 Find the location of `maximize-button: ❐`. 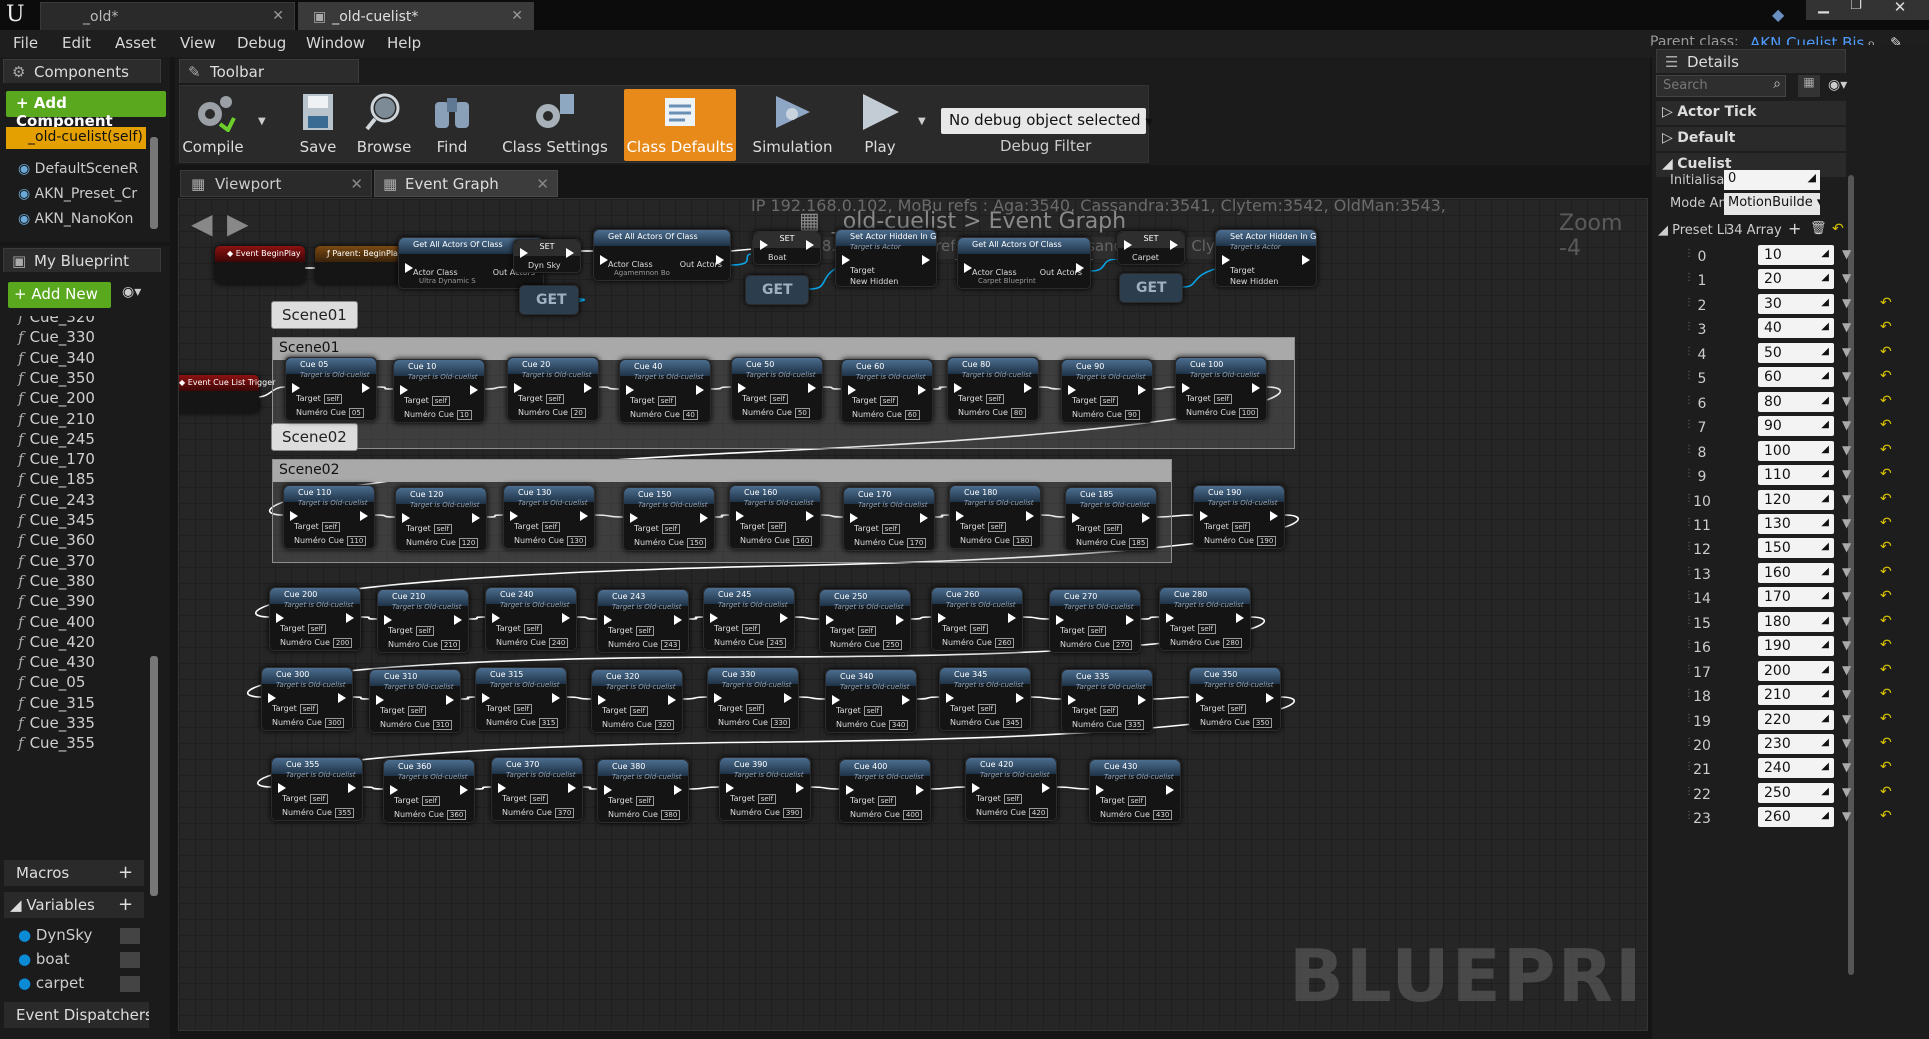

maximize-button: ❐ is located at coordinates (1856, 10).